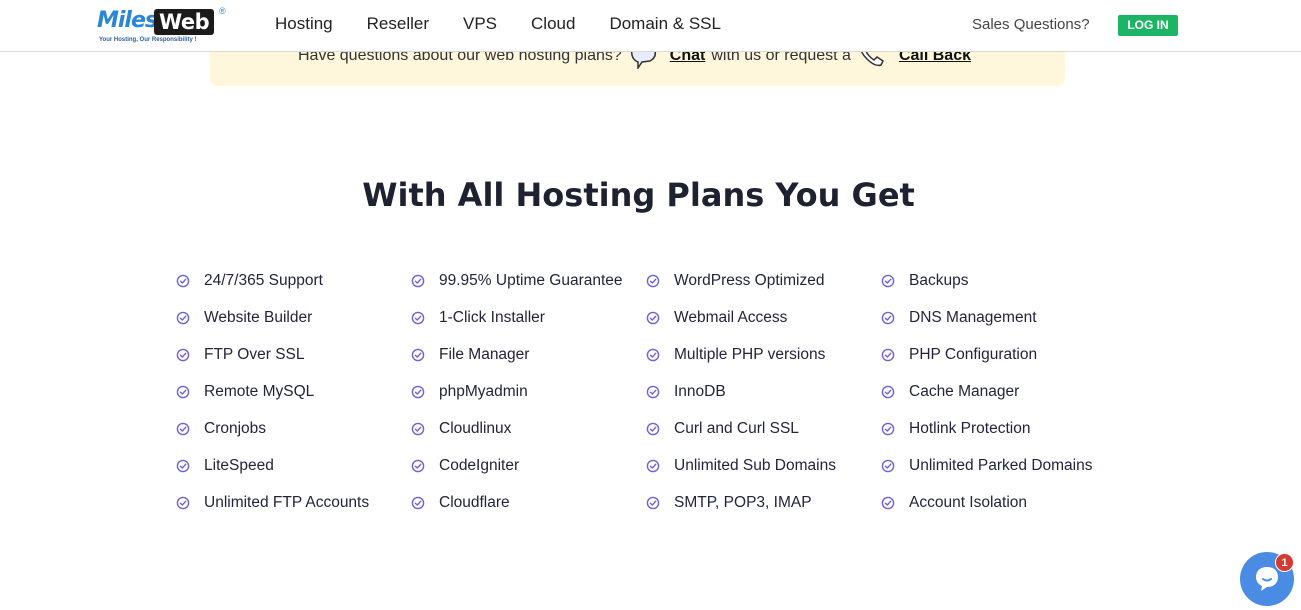  What do you see at coordinates (973, 354) in the screenshot?
I see `feature-label: PHP Configuration` at bounding box center [973, 354].